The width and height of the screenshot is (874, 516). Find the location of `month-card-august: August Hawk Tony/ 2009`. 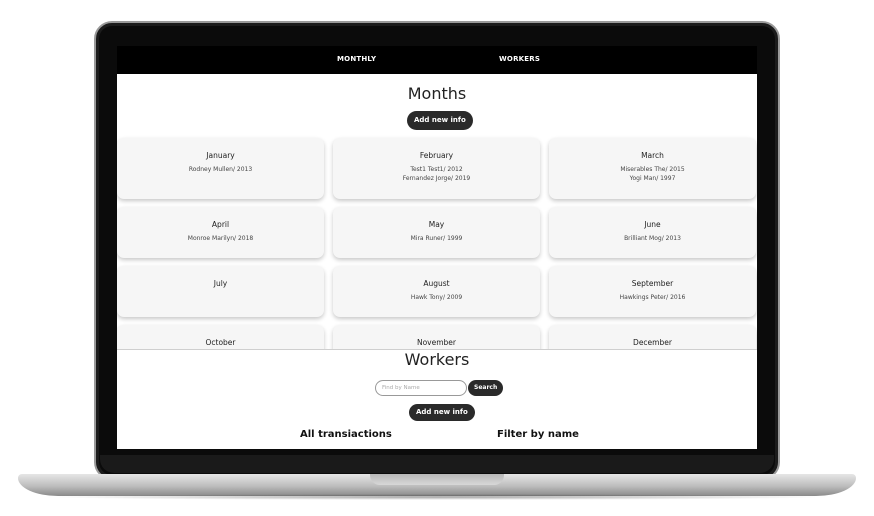

month-card-august: August Hawk Tony/ 2009 is located at coordinates (436, 291).